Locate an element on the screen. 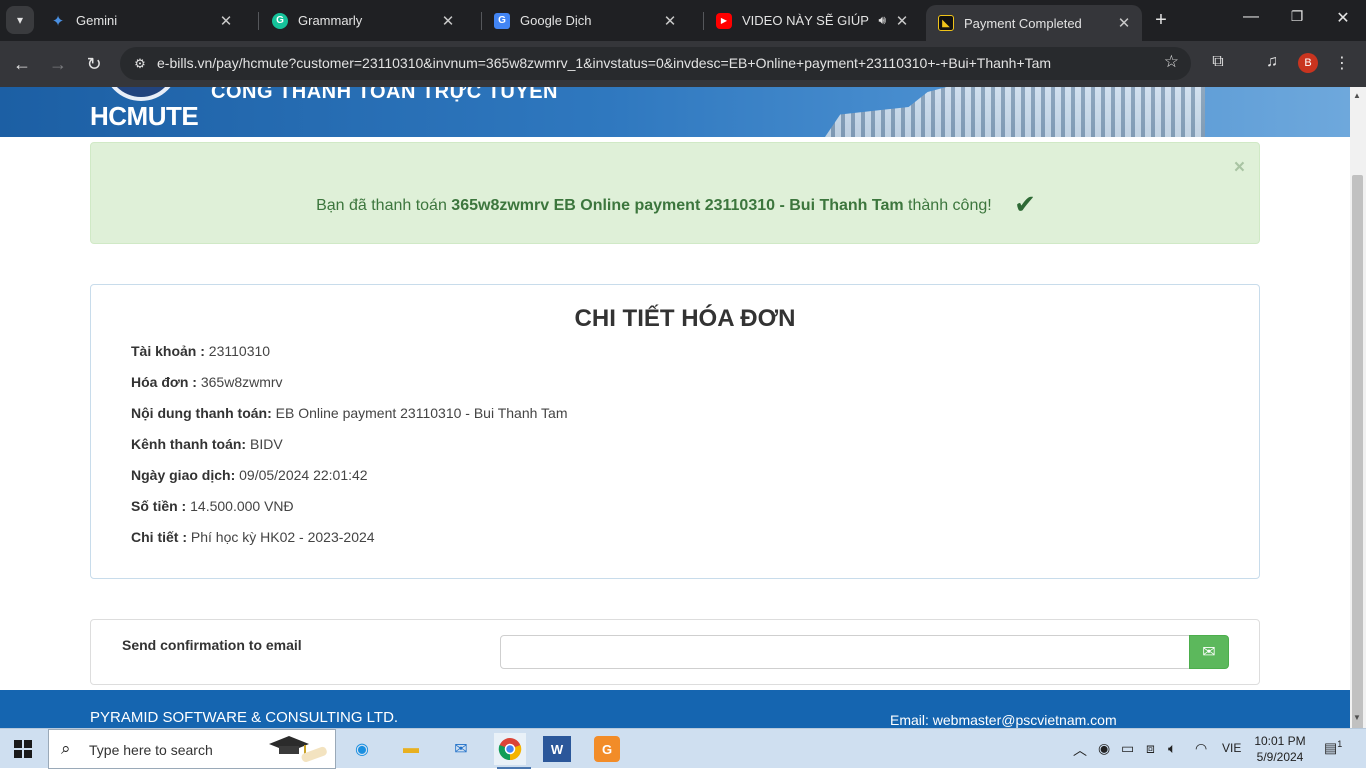 The height and width of the screenshot is (769, 1366). windows-start-button is located at coordinates (23, 749).